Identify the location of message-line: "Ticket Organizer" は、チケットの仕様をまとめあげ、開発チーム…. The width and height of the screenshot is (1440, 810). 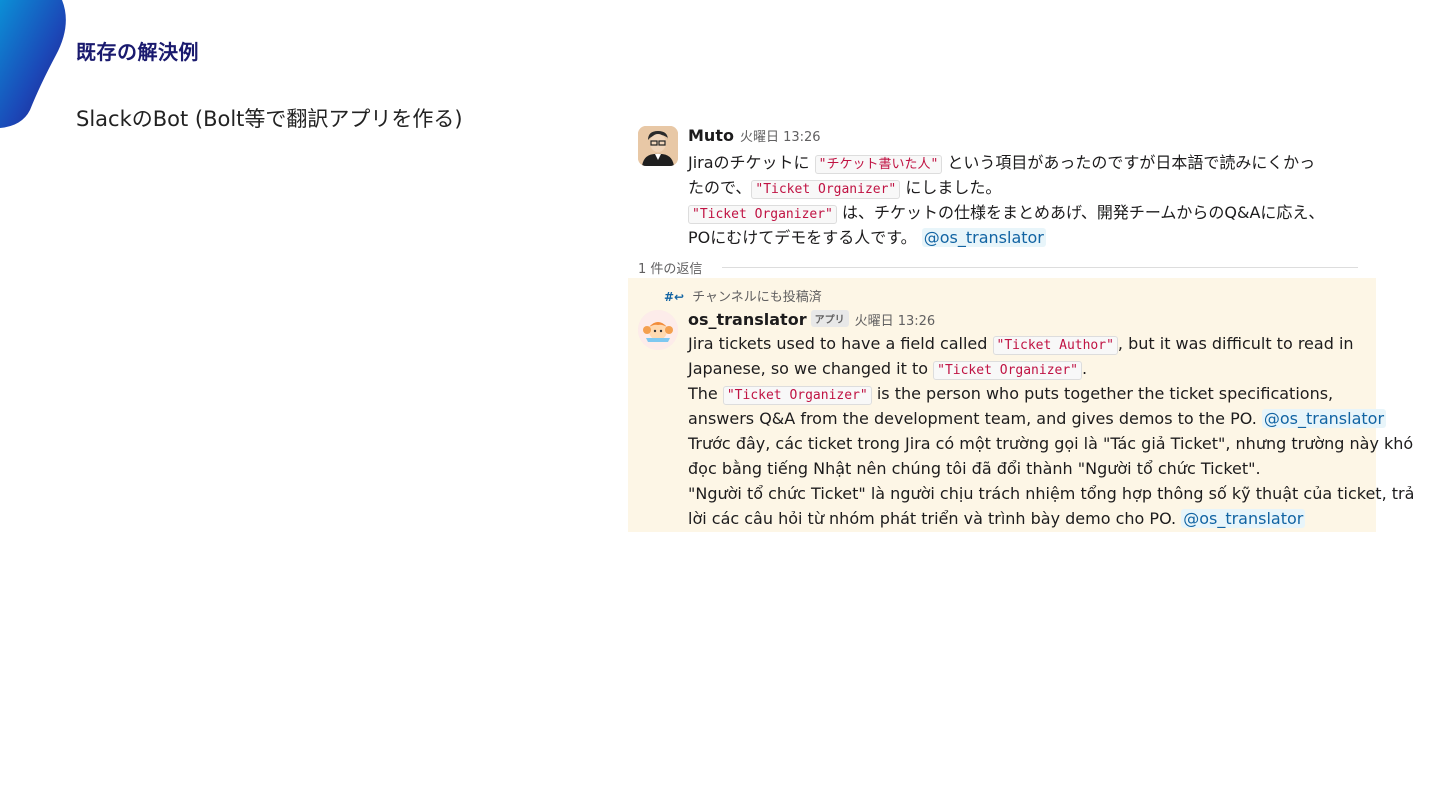
(1006, 211).